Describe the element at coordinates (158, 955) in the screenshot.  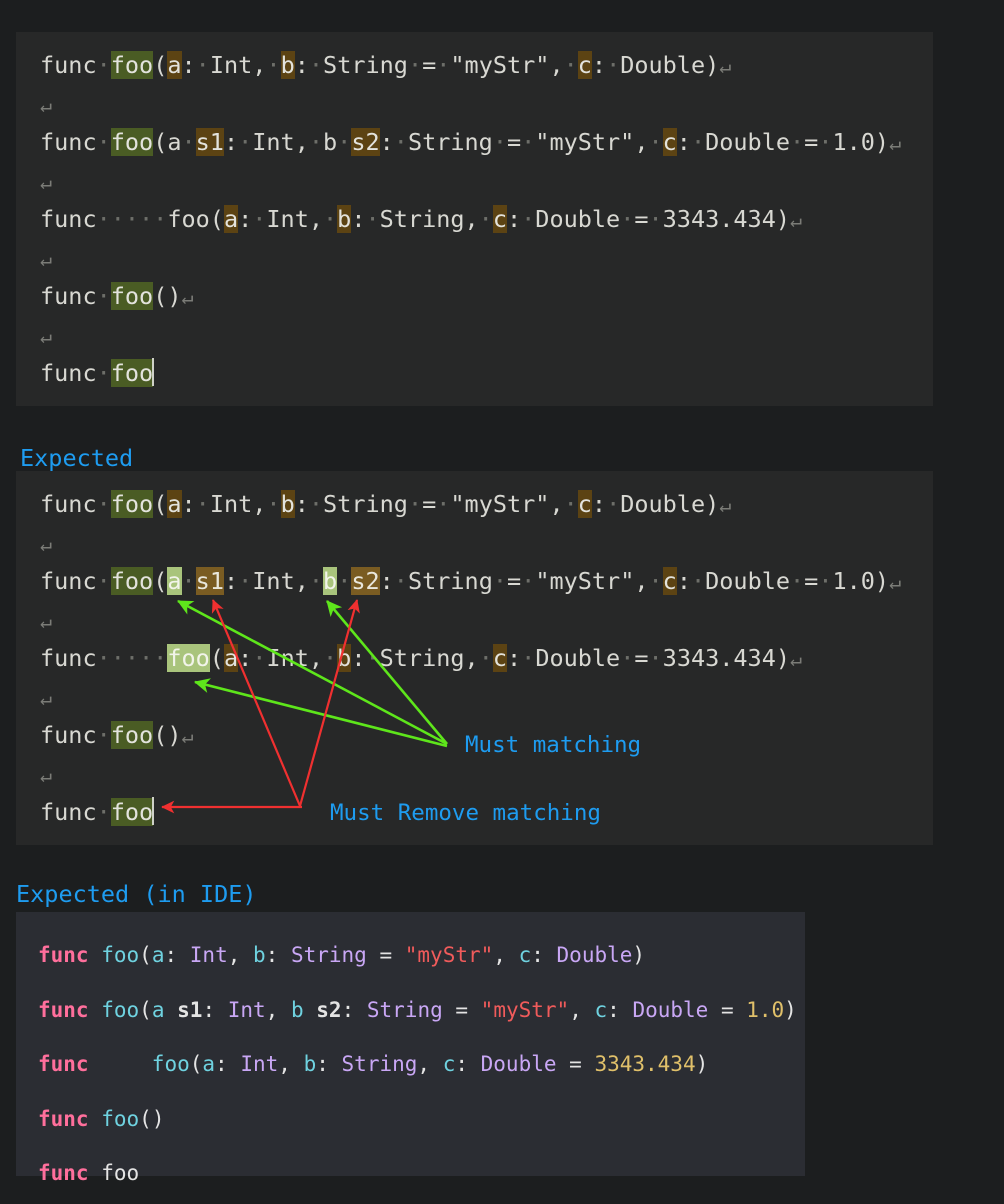
I see `code-token: a` at that location.